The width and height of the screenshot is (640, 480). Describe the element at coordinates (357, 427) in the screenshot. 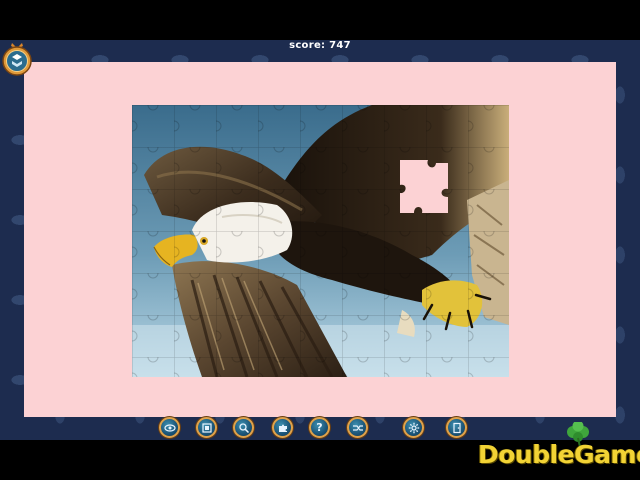

I see `shuffle-icon` at that location.